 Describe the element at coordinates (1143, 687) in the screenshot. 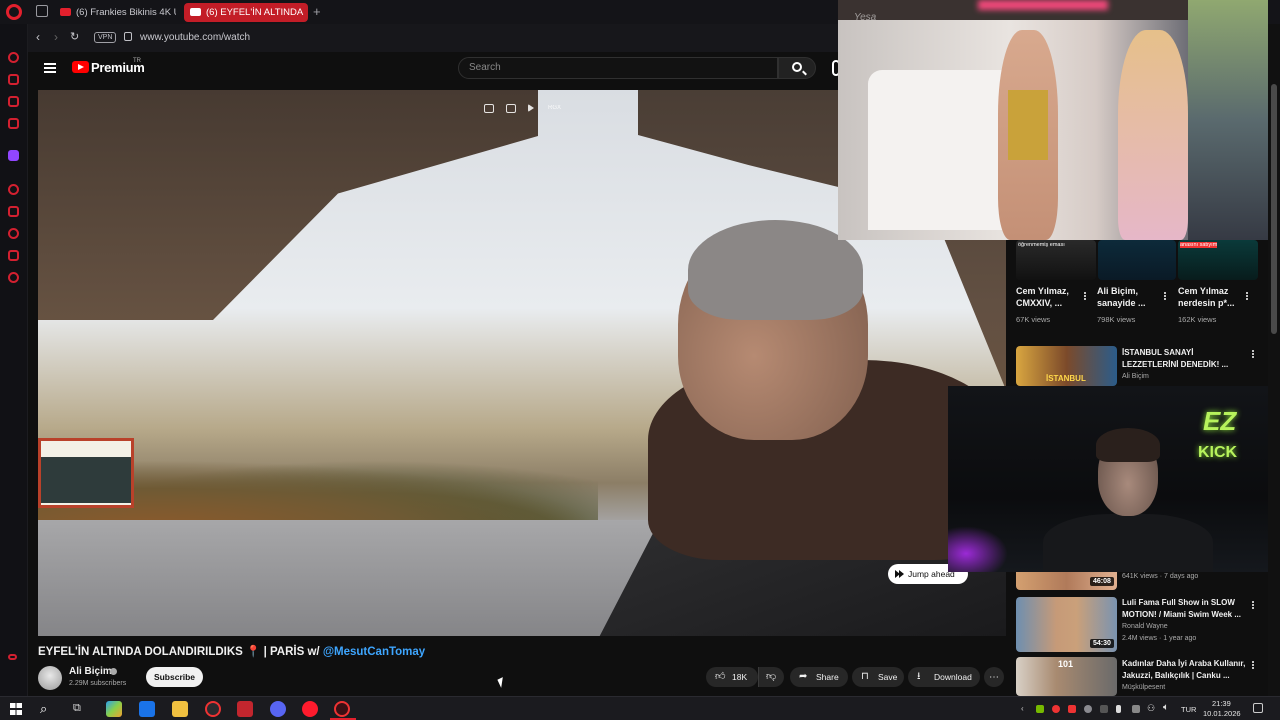

I see `video-channel: Müşkülpesent` at that location.